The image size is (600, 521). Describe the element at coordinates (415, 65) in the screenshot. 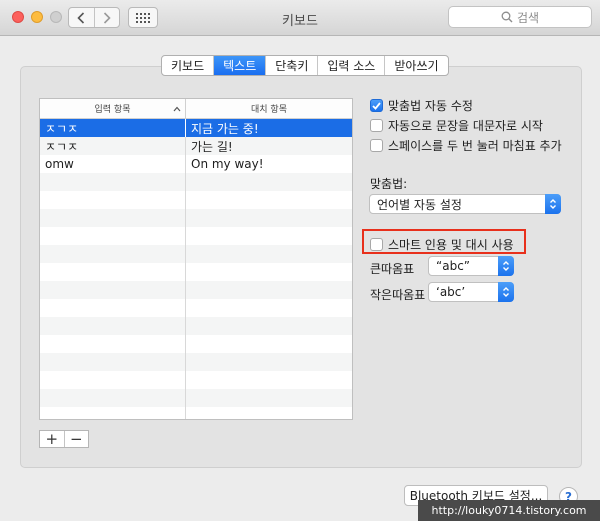

I see `tab-dictation: 받아쓰기` at that location.